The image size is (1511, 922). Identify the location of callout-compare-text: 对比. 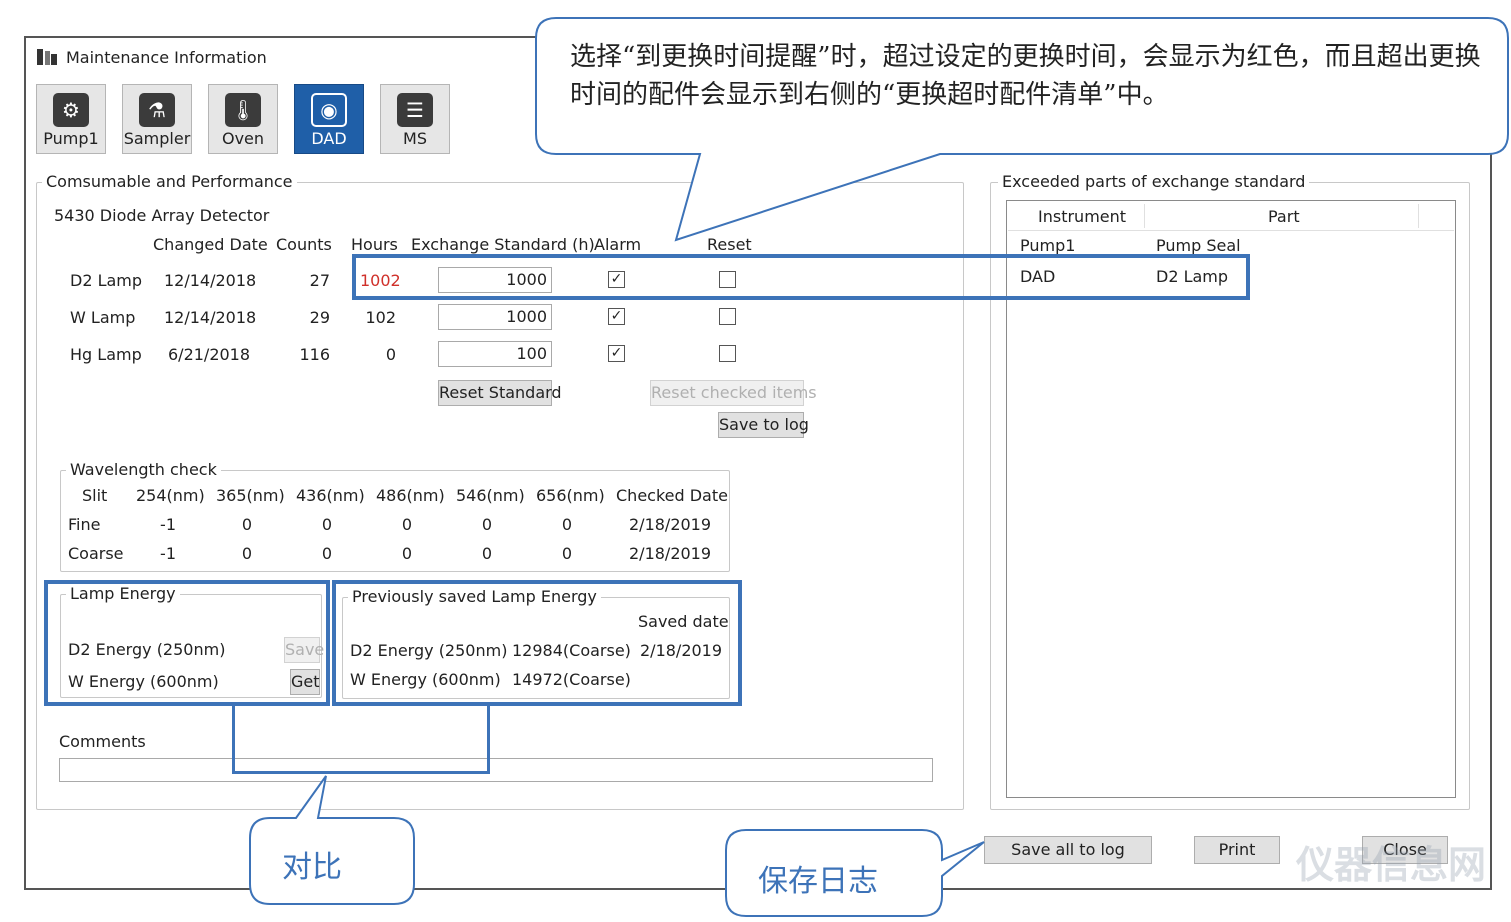
(312, 867).